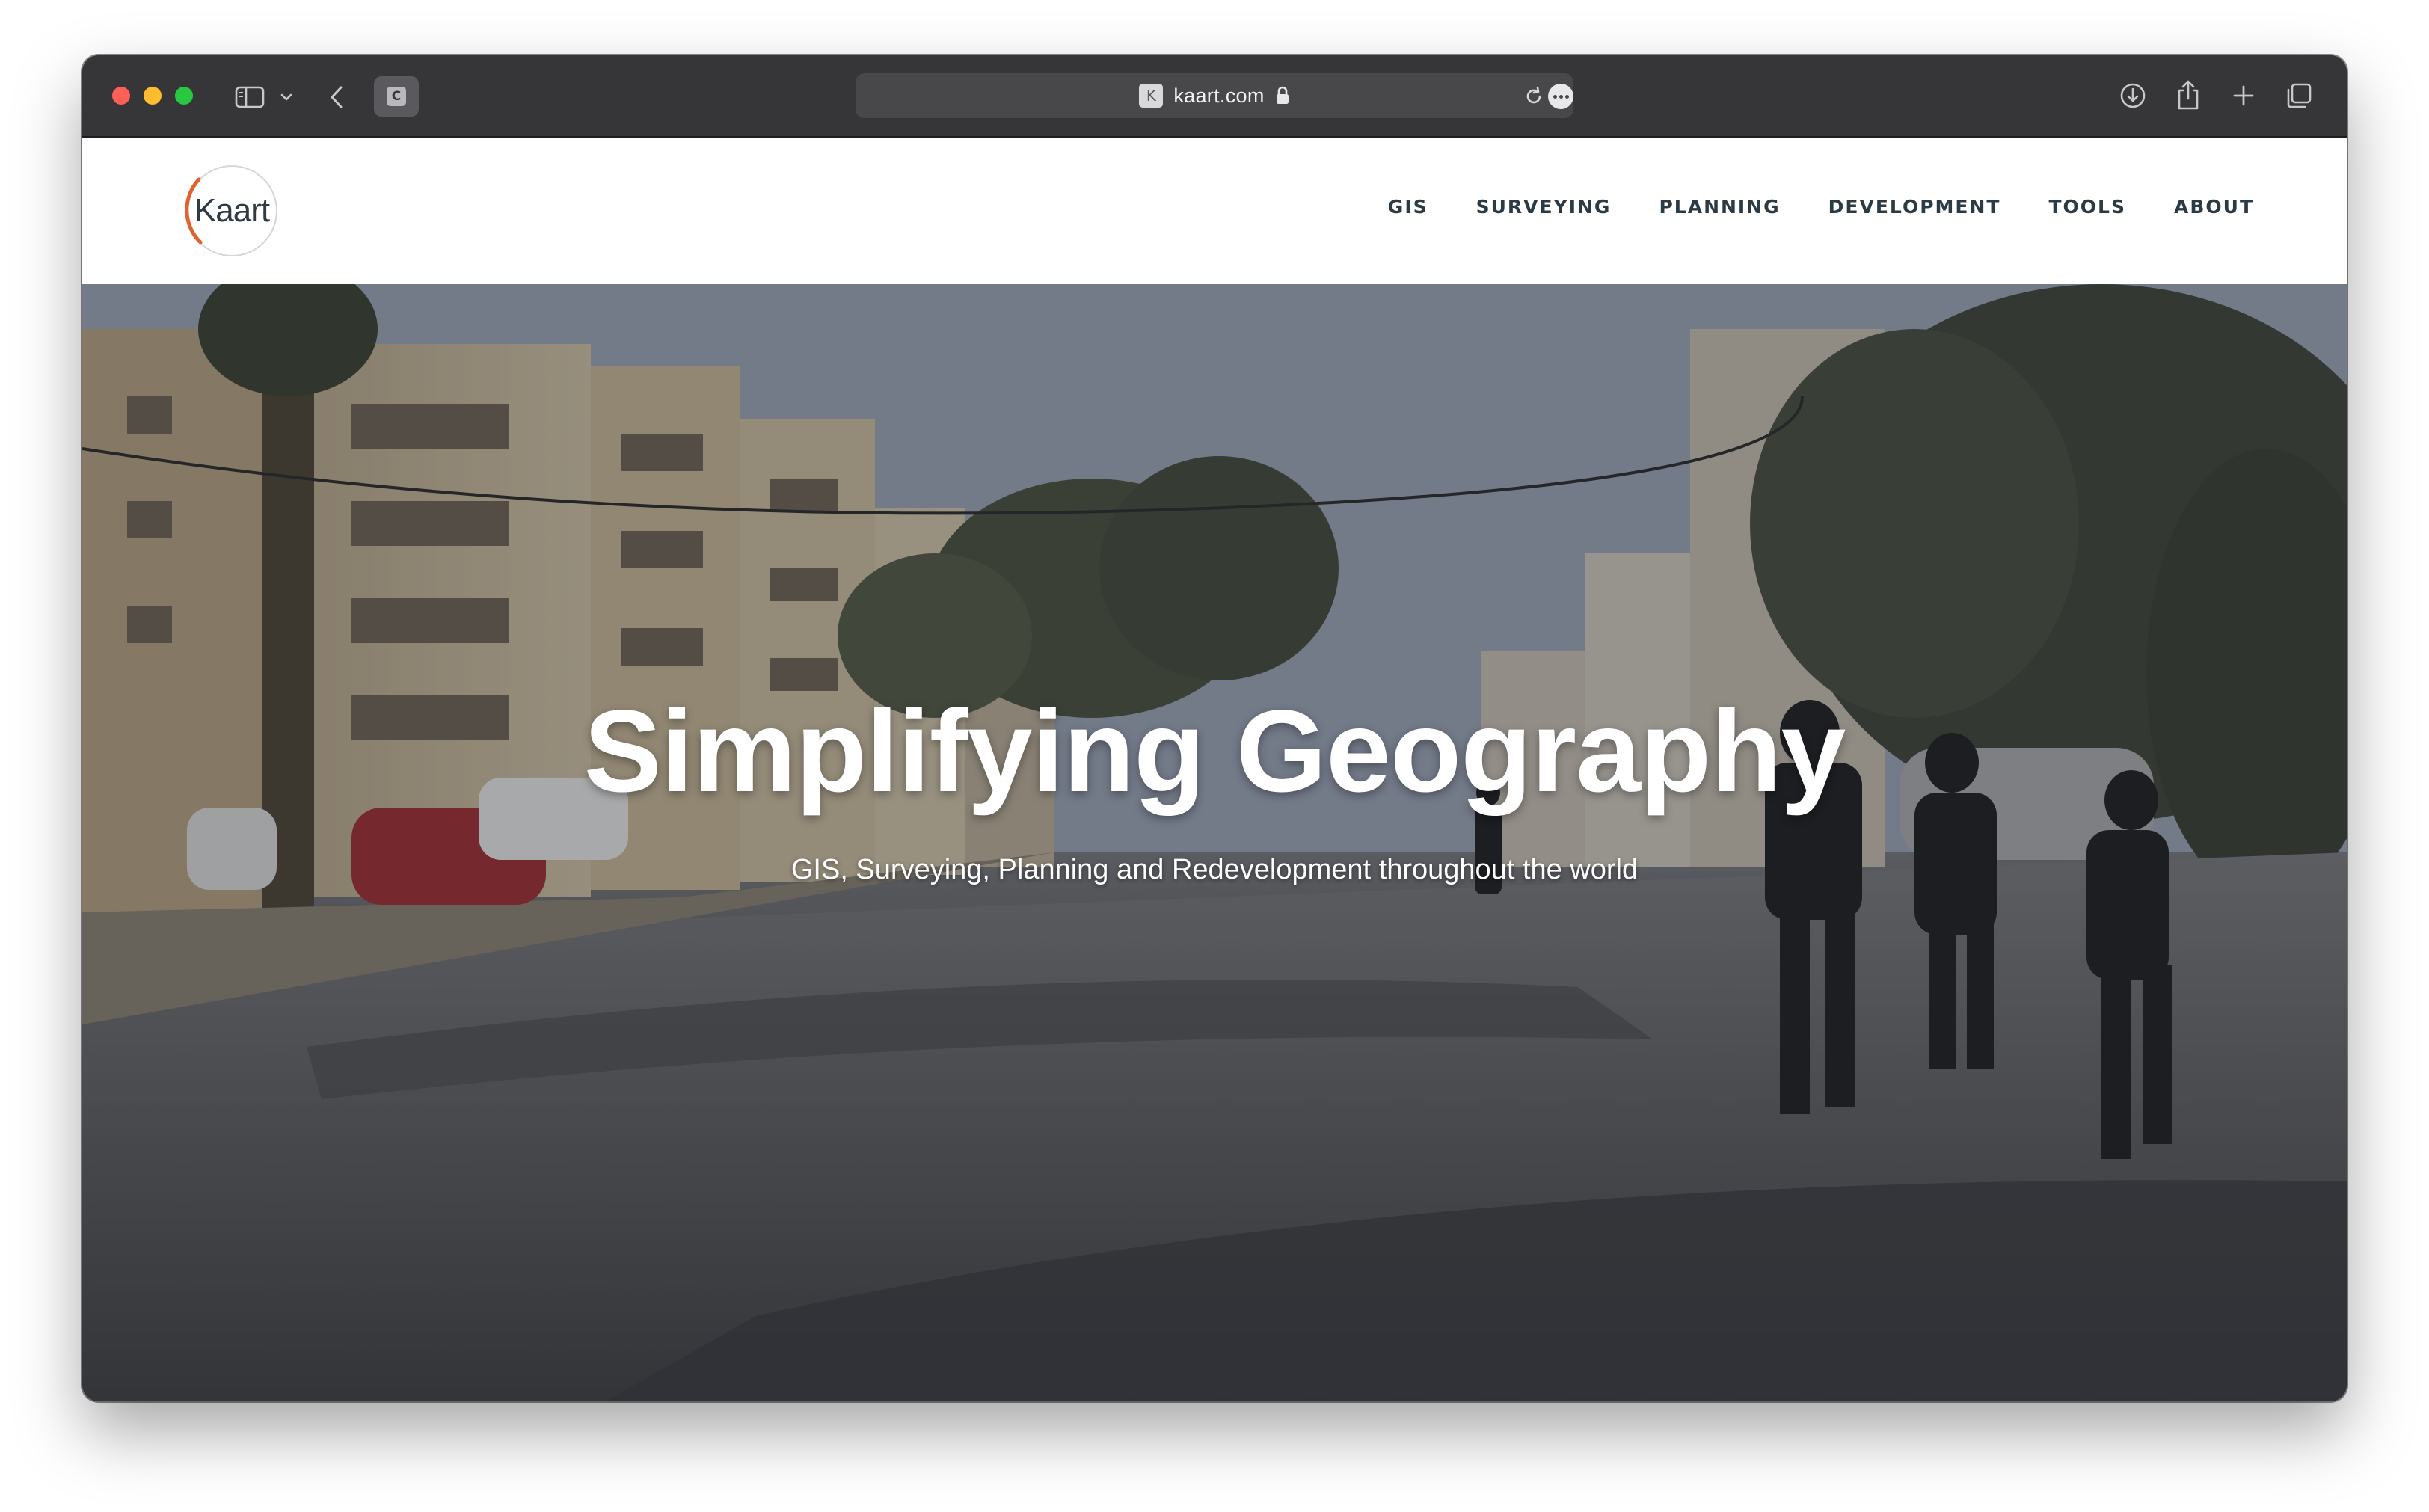  What do you see at coordinates (121, 96) in the screenshot?
I see `close-window-button` at bounding box center [121, 96].